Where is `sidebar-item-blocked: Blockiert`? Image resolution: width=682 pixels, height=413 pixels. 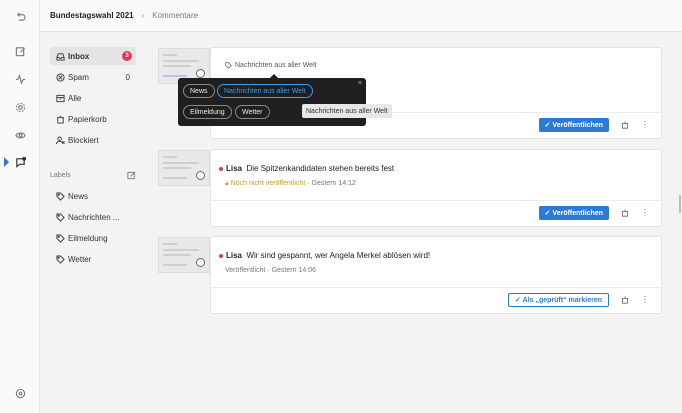
sidebar-item-blocked: Blockiert is located at coordinates (93, 140).